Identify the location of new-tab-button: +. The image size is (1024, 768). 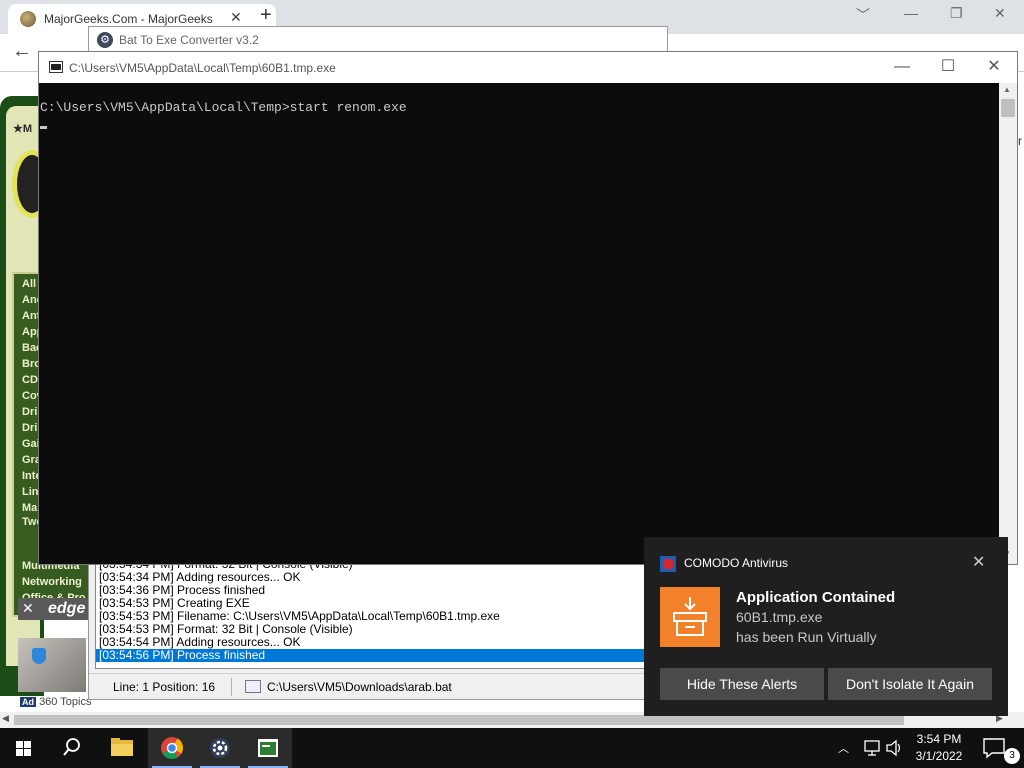
(266, 15).